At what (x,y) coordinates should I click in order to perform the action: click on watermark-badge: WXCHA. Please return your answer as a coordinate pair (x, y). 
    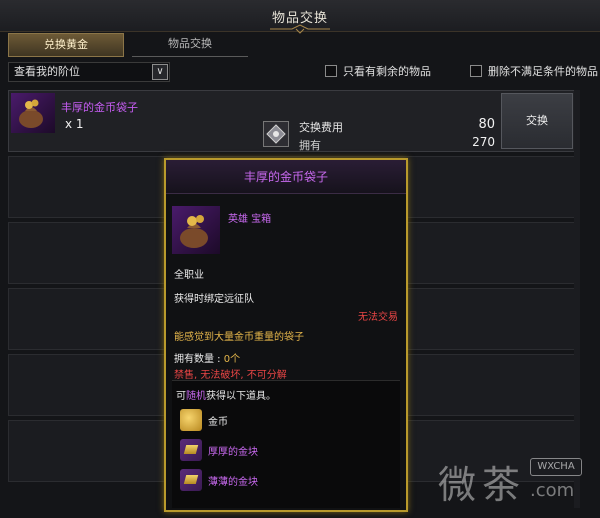
    Looking at the image, I should click on (556, 467).